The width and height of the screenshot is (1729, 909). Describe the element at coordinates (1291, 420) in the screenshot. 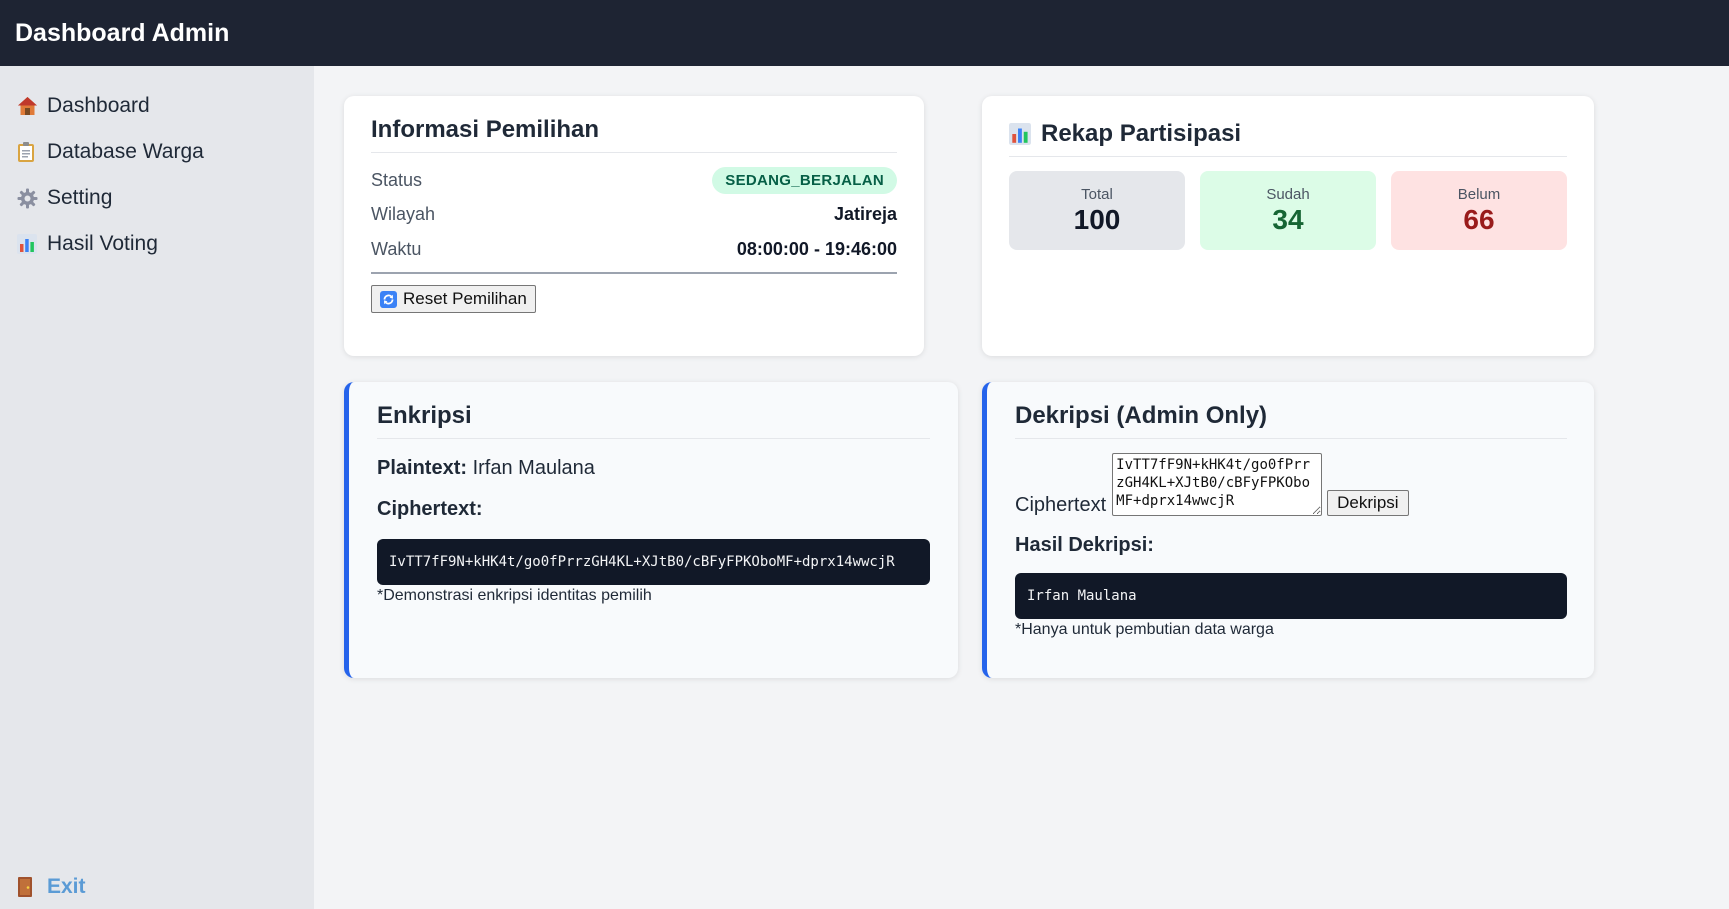

I see `decryption-title: Dekripsi (Admin Only)` at that location.